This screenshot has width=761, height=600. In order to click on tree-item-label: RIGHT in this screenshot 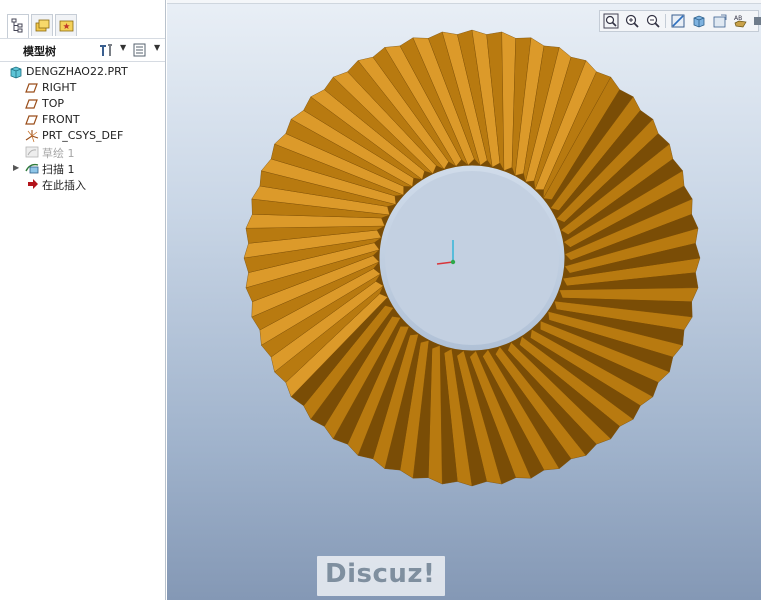, I will do `click(59, 87)`.